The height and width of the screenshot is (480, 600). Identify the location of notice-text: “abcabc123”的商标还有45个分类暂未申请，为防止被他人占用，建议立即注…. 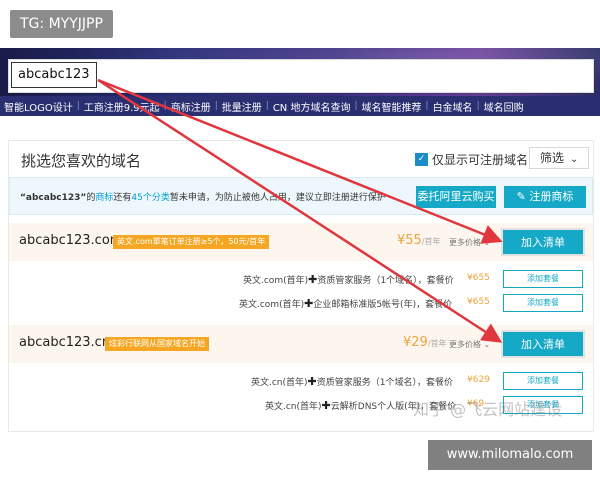
(203, 196).